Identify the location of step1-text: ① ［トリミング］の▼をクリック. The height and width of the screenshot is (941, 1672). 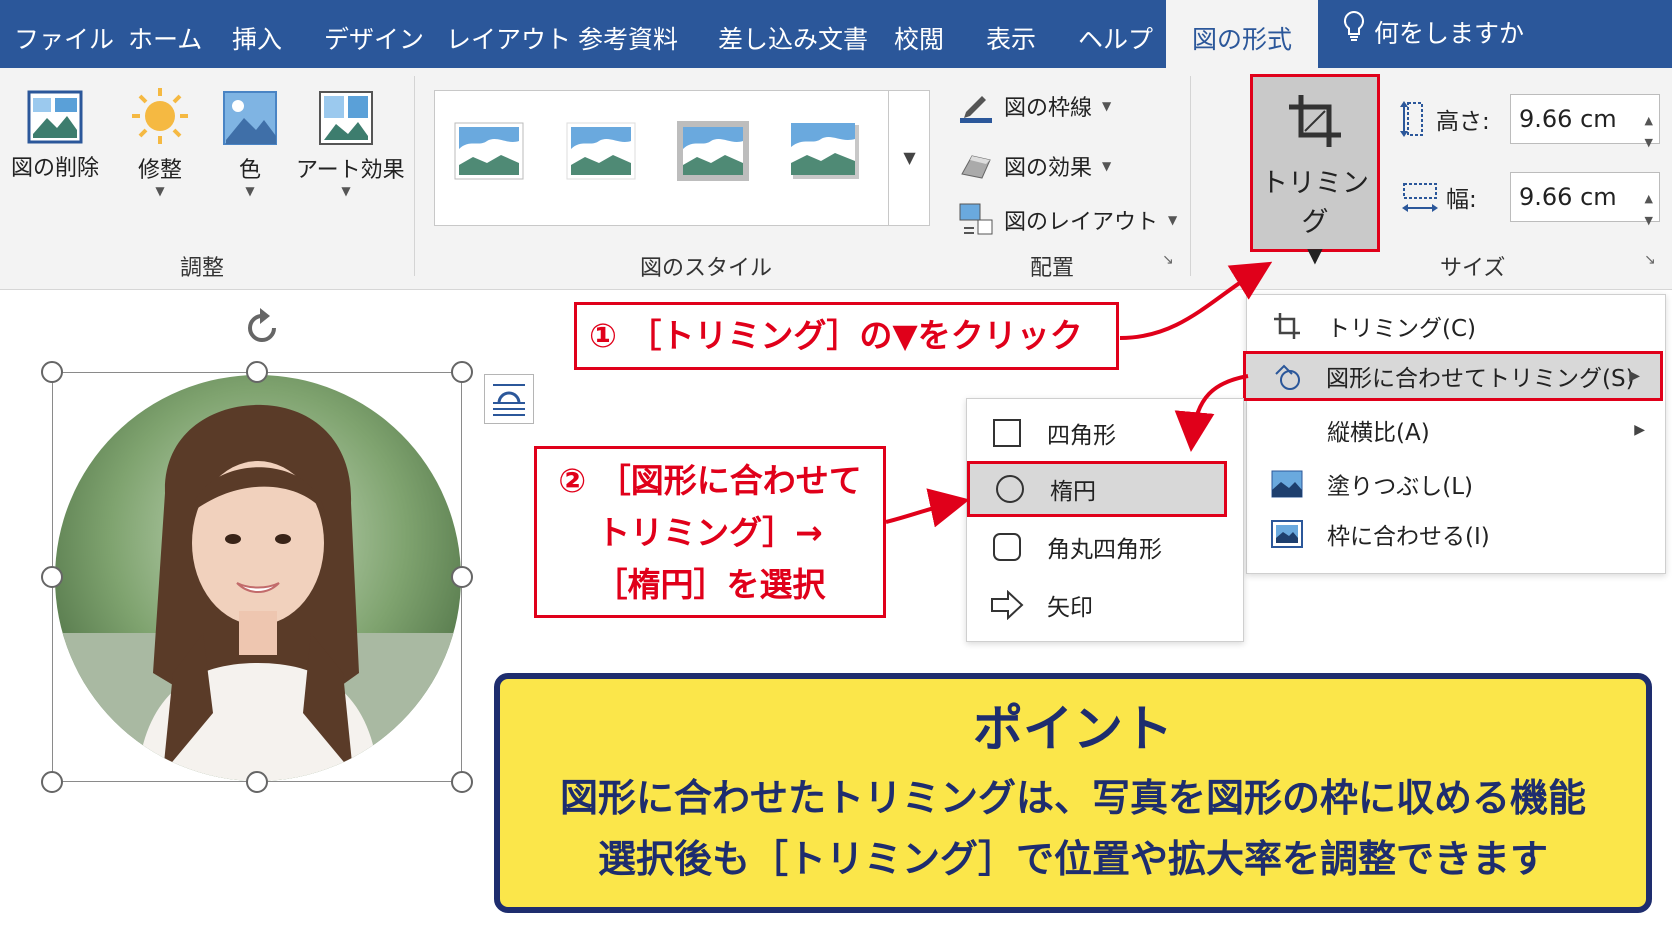
(836, 335).